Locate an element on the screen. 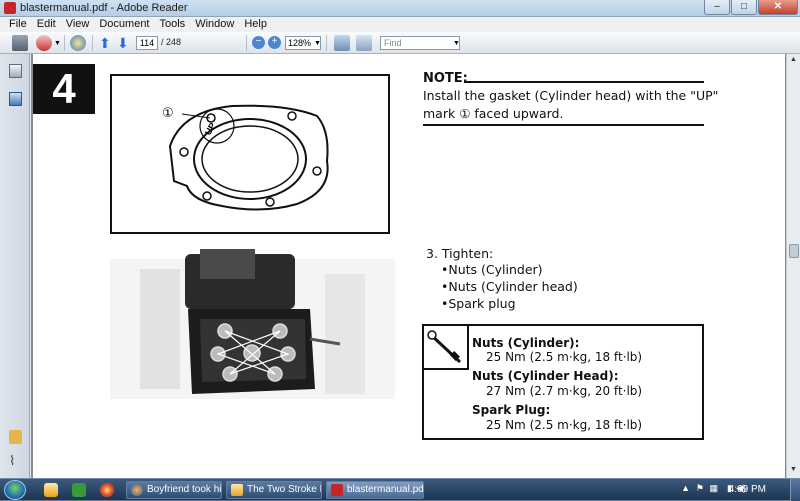  menu-file: File is located at coordinates (18, 24).